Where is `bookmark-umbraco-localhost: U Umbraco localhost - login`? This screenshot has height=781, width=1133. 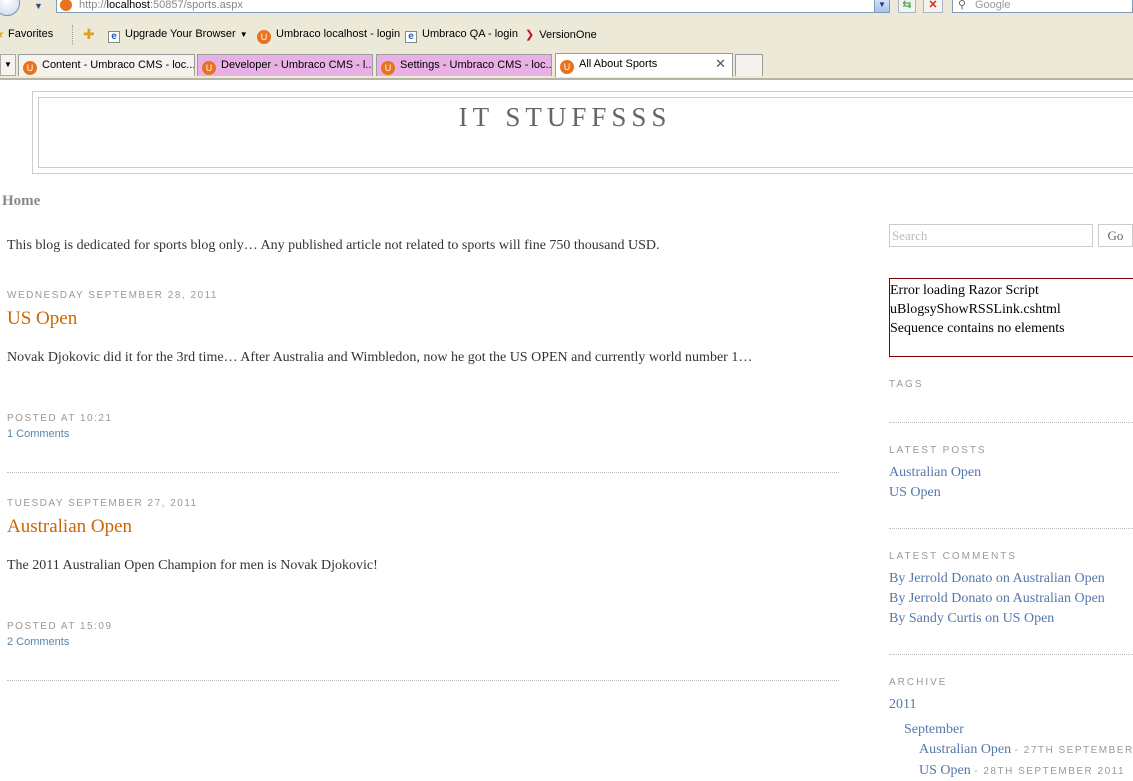
bookmark-umbraco-localhost: U Umbraco localhost - login is located at coordinates (328, 36).